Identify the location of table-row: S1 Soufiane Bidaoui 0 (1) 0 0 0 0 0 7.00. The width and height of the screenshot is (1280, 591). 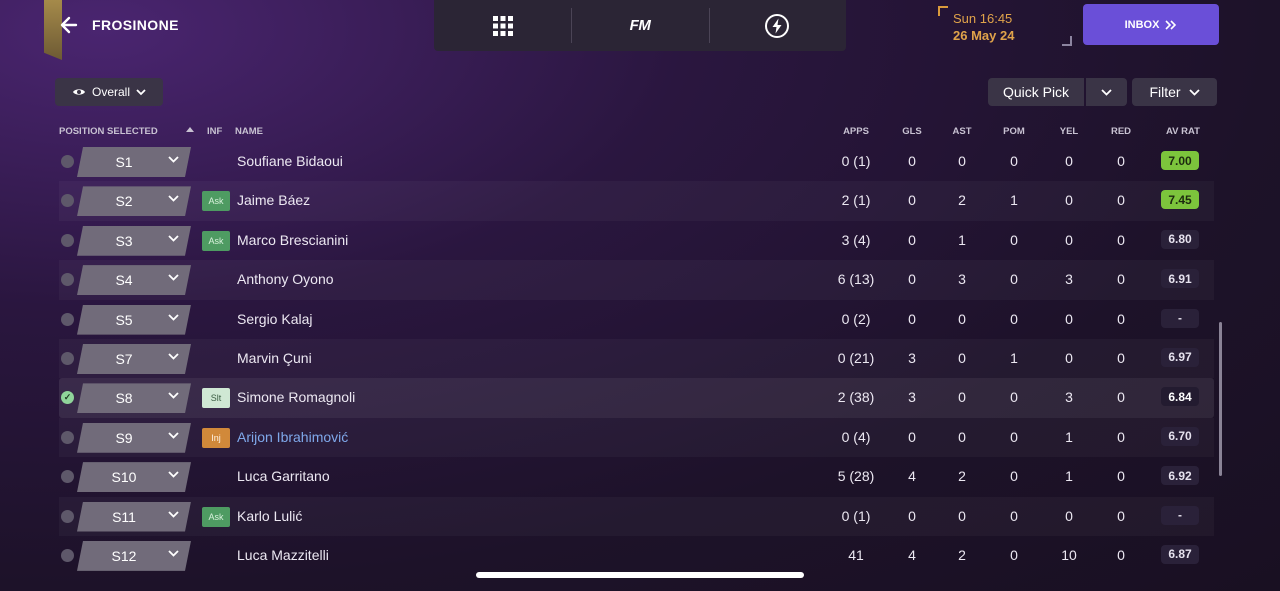
(636, 161).